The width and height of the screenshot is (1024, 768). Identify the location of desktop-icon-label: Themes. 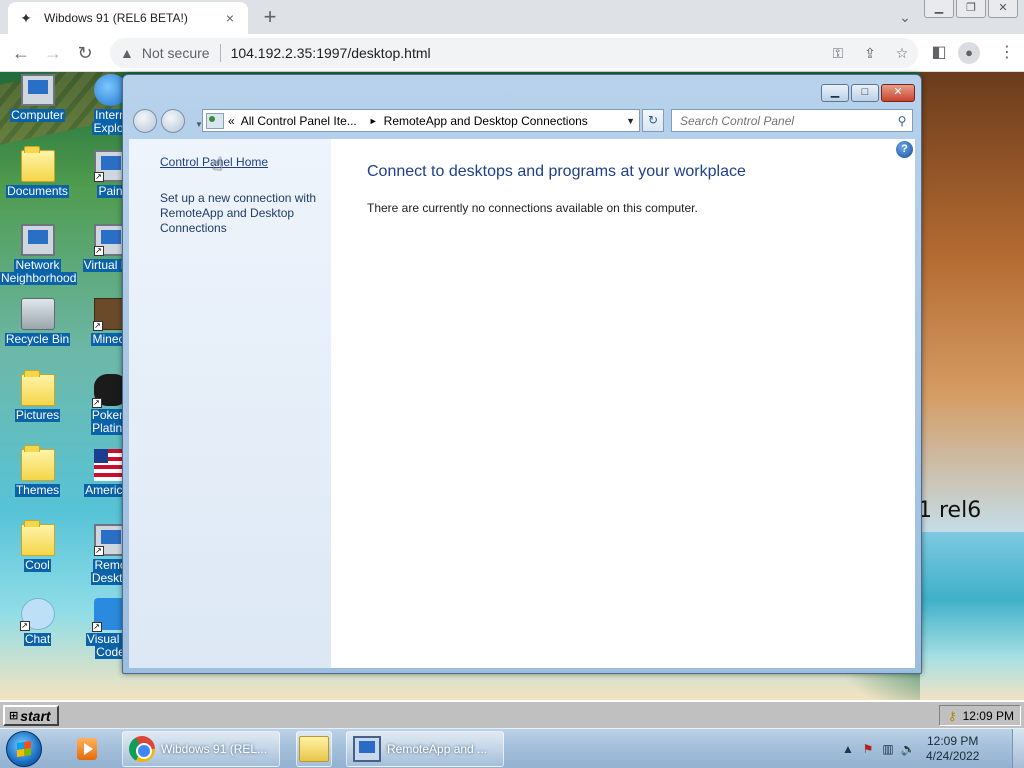
(37, 490).